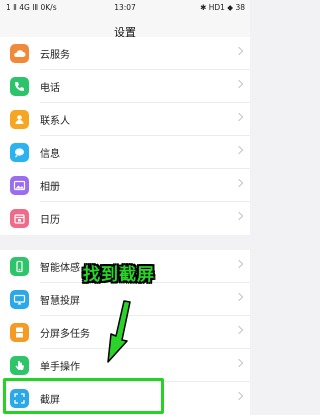 This screenshot has height=415, width=320. What do you see at coordinates (19, 86) in the screenshot?
I see `phone-icon` at bounding box center [19, 86].